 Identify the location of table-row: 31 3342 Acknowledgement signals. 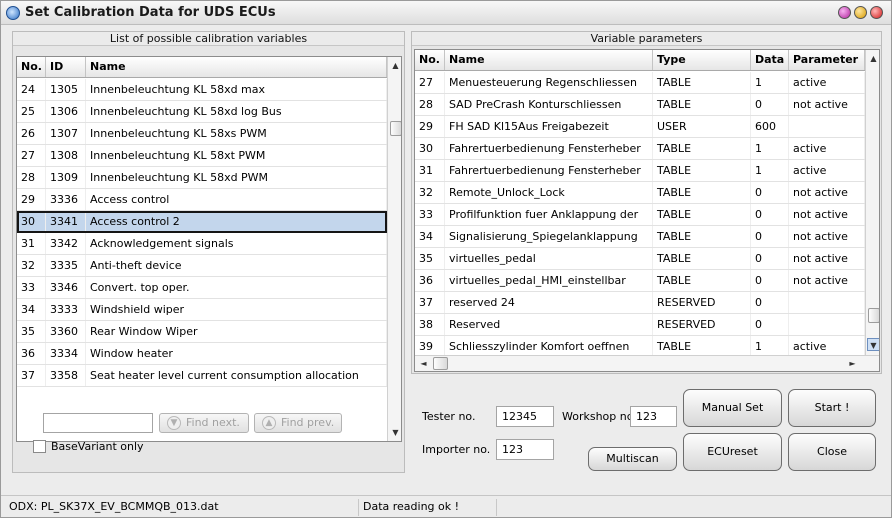
(202, 244).